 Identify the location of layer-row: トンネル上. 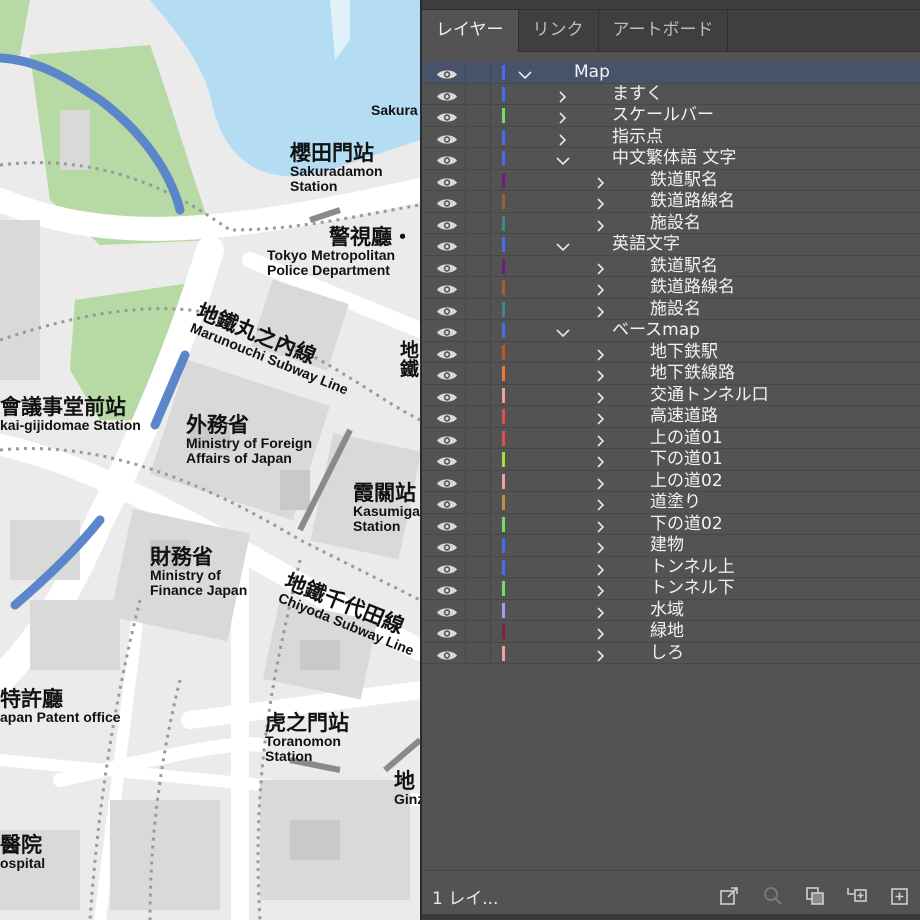
(671, 567).